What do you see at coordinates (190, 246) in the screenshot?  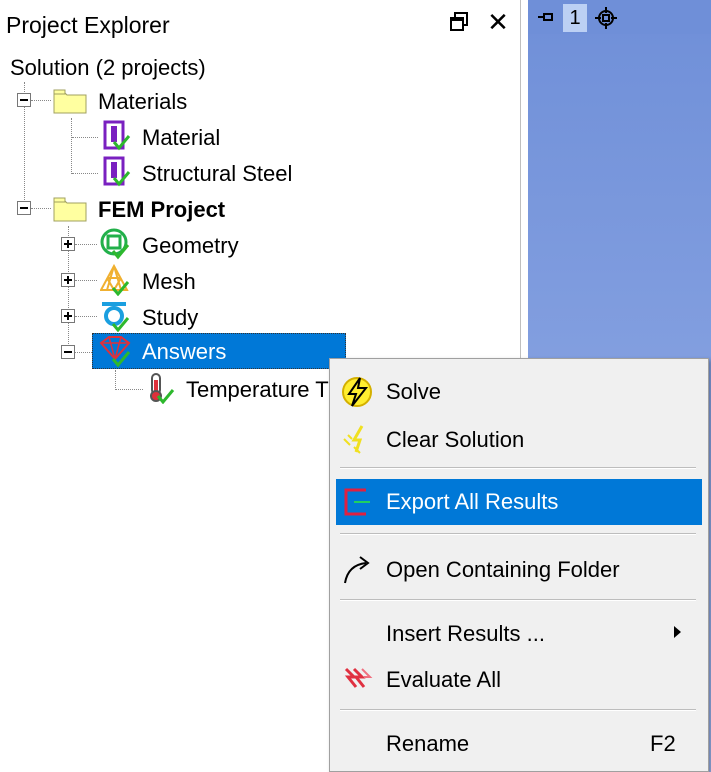 I see `tree-node-geometry: Geometry` at bounding box center [190, 246].